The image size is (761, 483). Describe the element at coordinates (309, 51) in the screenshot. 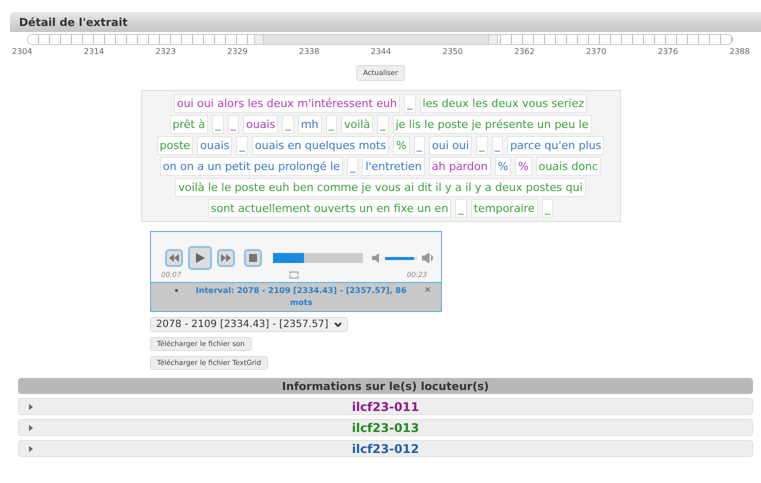

I see `tick-label: 2338` at that location.